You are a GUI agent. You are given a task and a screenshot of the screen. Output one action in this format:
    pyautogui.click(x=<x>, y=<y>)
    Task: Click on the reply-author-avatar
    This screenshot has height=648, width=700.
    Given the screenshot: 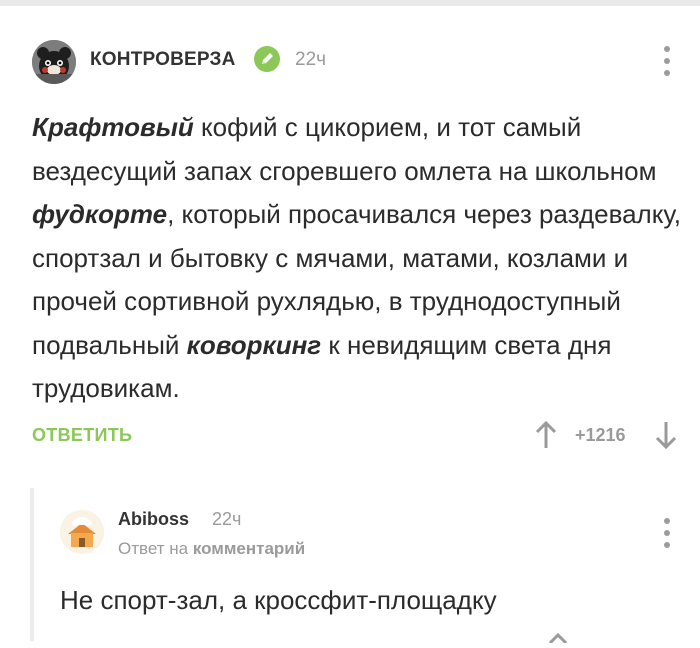 What is the action you would take?
    pyautogui.click(x=82, y=532)
    